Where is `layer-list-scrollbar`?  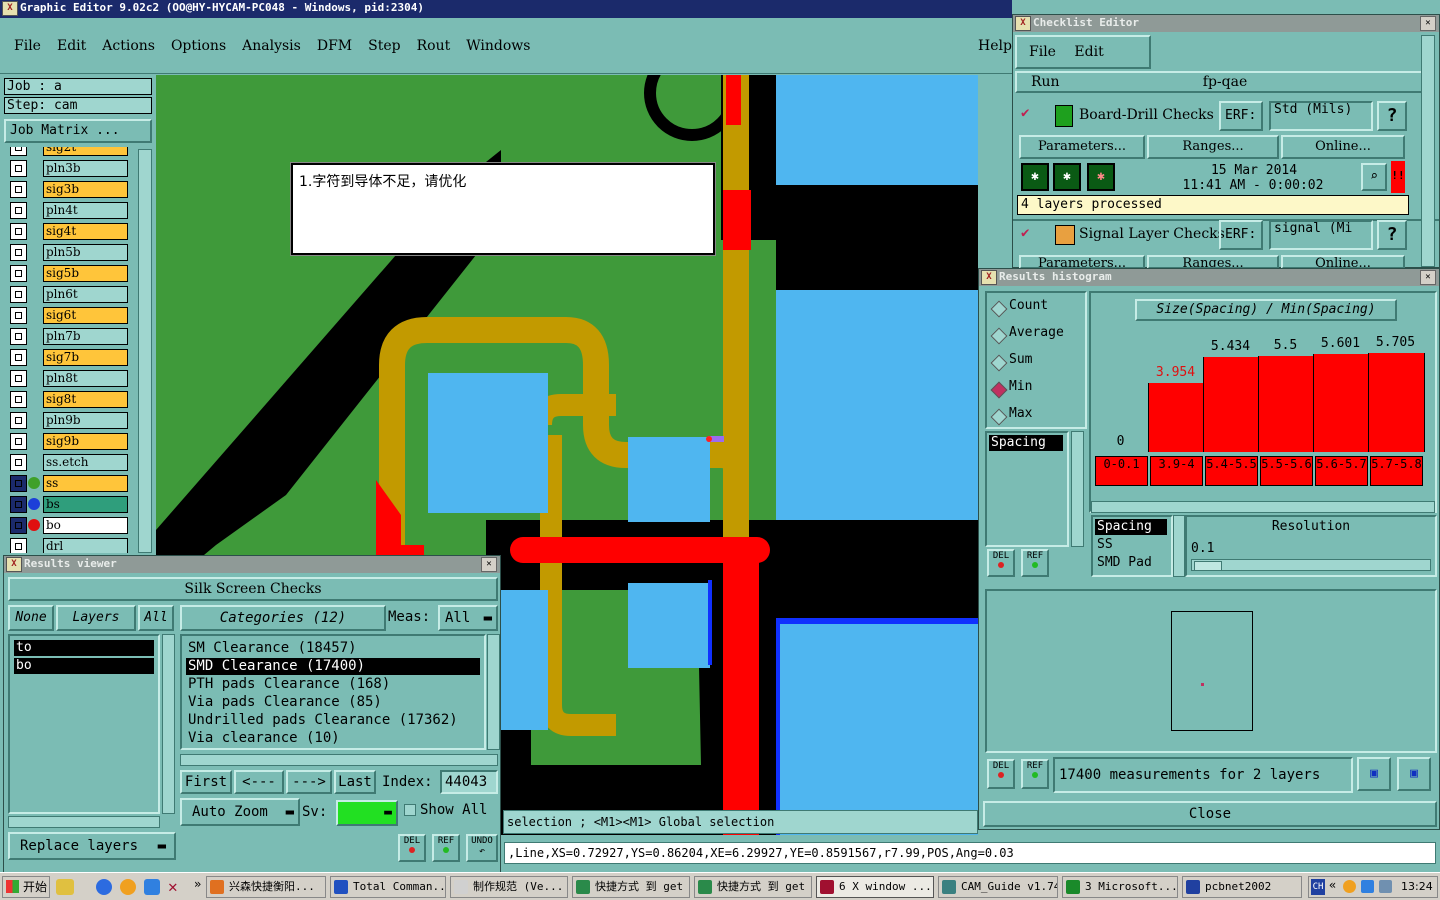 layer-list-scrollbar is located at coordinates (168, 724).